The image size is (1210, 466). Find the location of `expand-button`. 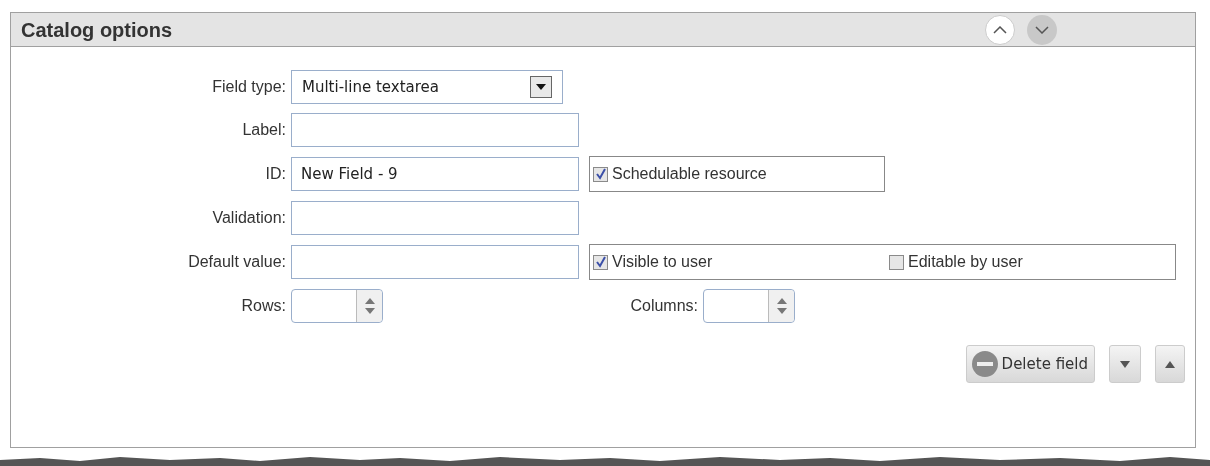

expand-button is located at coordinates (1042, 29).